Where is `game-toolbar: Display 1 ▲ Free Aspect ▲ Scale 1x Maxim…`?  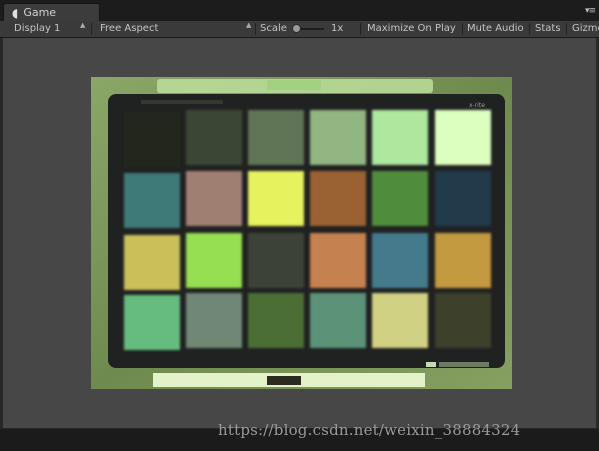
game-toolbar: Display 1 ▲ Free Aspect ▲ Scale 1x Maxim… is located at coordinates (299, 29).